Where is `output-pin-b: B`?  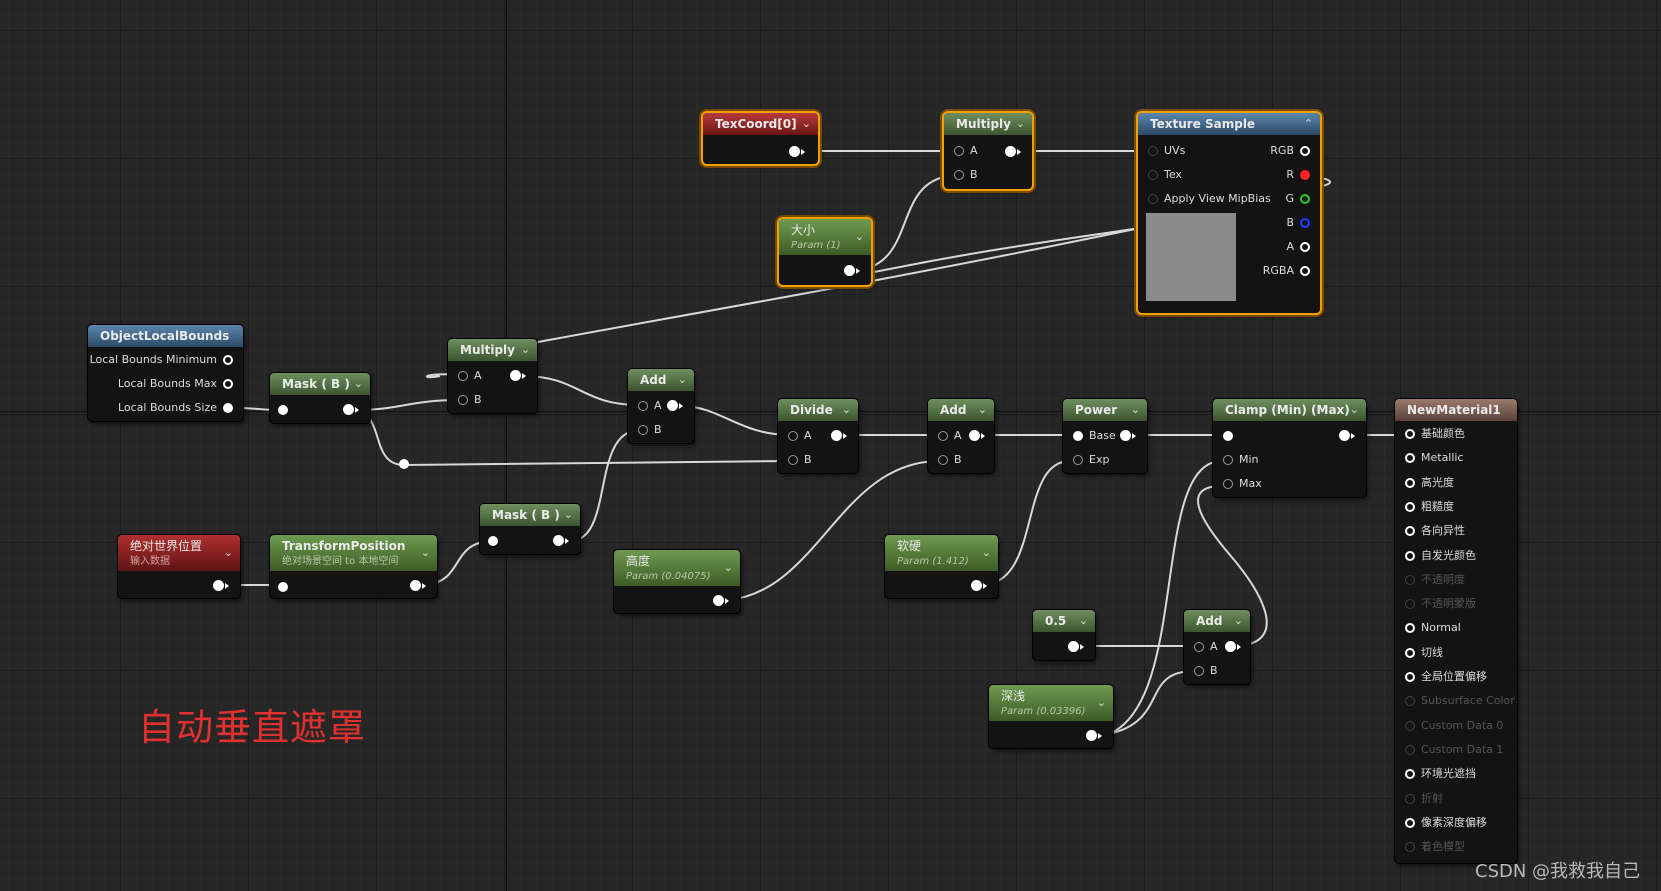
output-pin-b: B is located at coordinates (1299, 223).